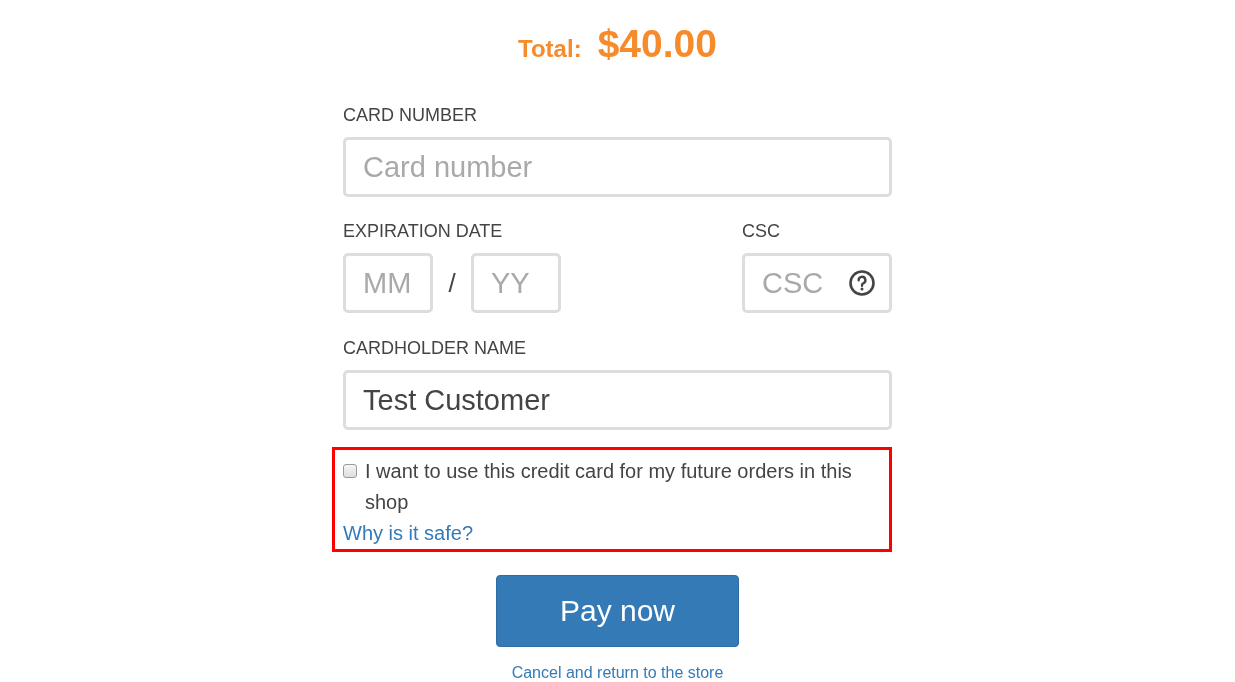 This screenshot has width=1235, height=682. Describe the element at coordinates (617, 673) in the screenshot. I see `cancel-link: Cancel and return to the store` at that location.